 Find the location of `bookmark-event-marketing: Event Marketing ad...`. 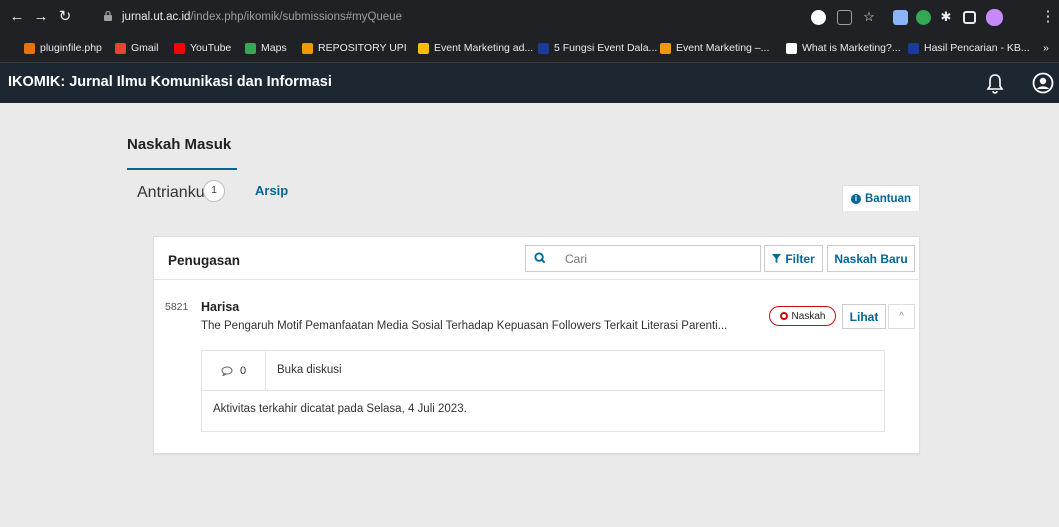

bookmark-event-marketing: Event Marketing ad... is located at coordinates (475, 48).